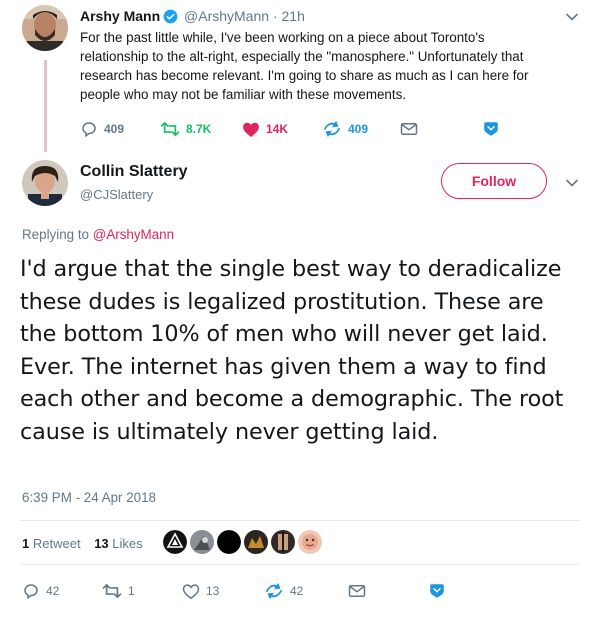  Describe the element at coordinates (131, 591) in the screenshot. I see `retweet-count: 1` at that location.